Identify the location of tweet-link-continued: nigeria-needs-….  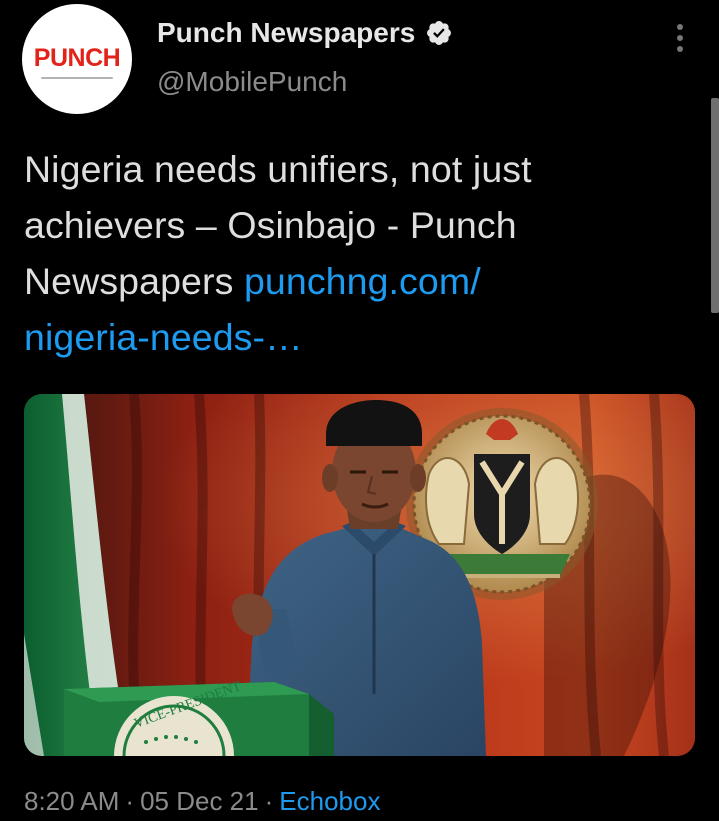
(354, 337).